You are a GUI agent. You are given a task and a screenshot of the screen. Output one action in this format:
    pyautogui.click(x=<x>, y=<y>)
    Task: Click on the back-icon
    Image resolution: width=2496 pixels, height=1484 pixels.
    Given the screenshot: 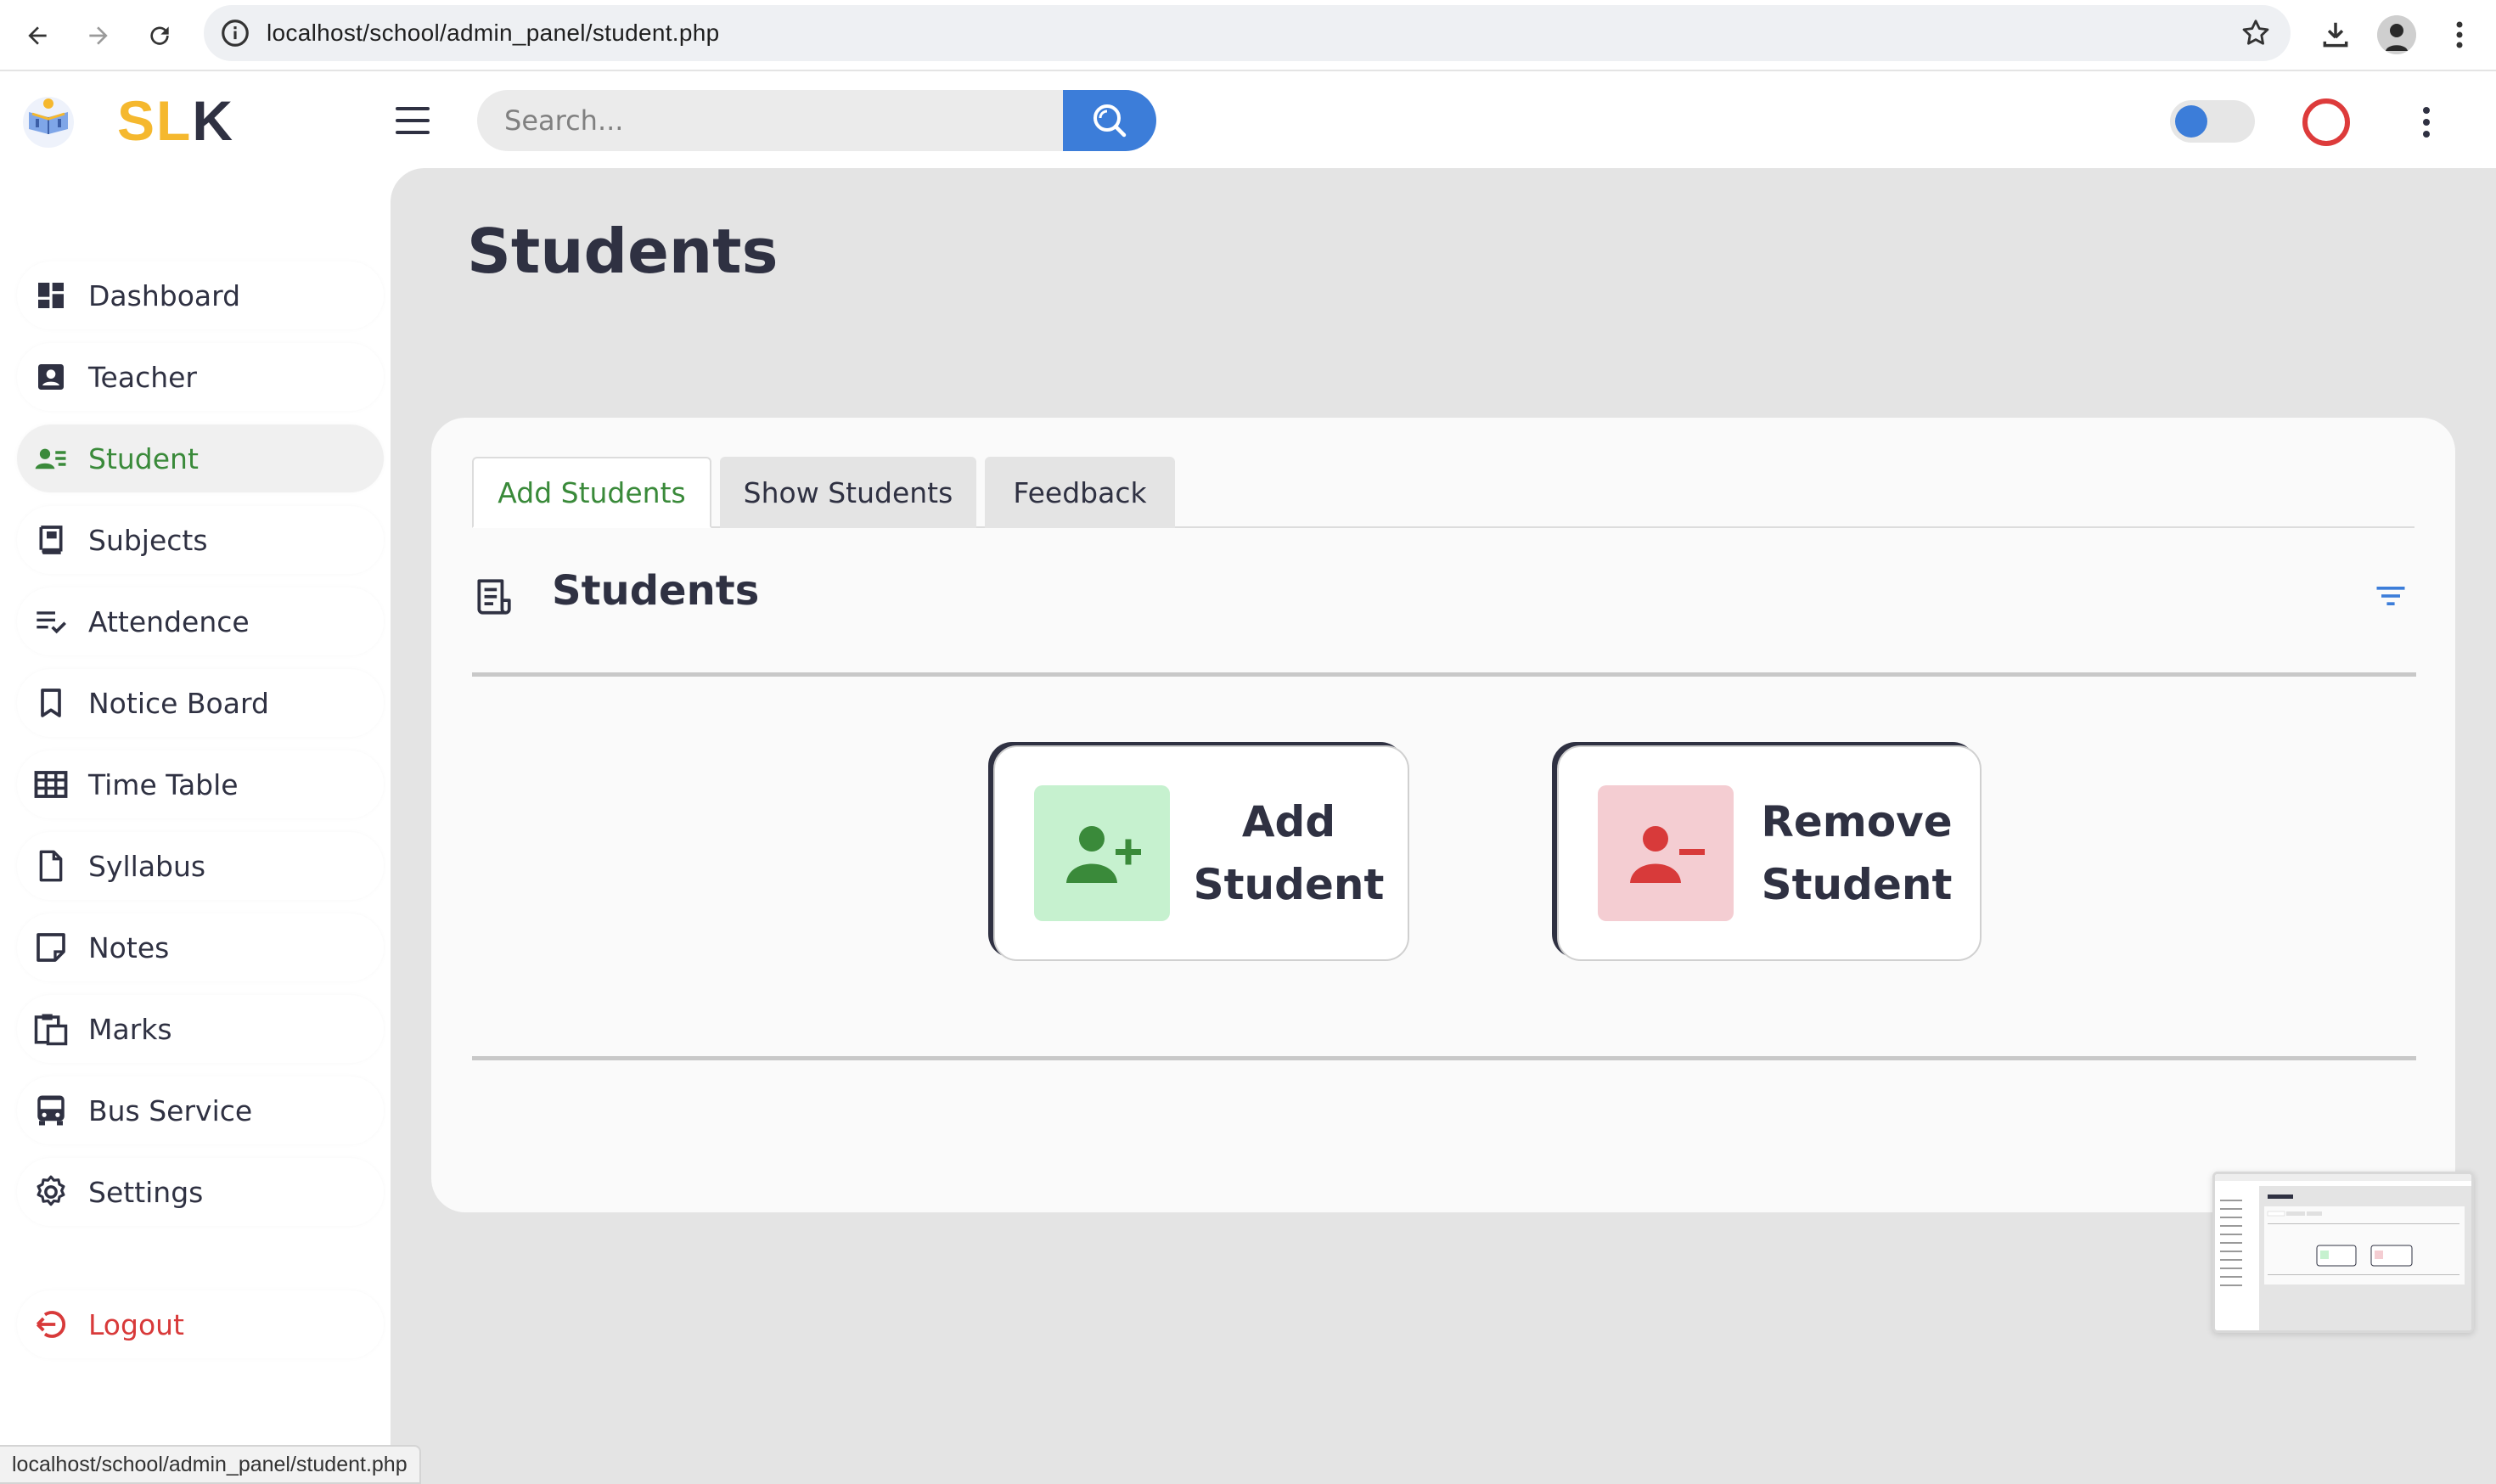 What is the action you would take?
    pyautogui.click(x=37, y=35)
    